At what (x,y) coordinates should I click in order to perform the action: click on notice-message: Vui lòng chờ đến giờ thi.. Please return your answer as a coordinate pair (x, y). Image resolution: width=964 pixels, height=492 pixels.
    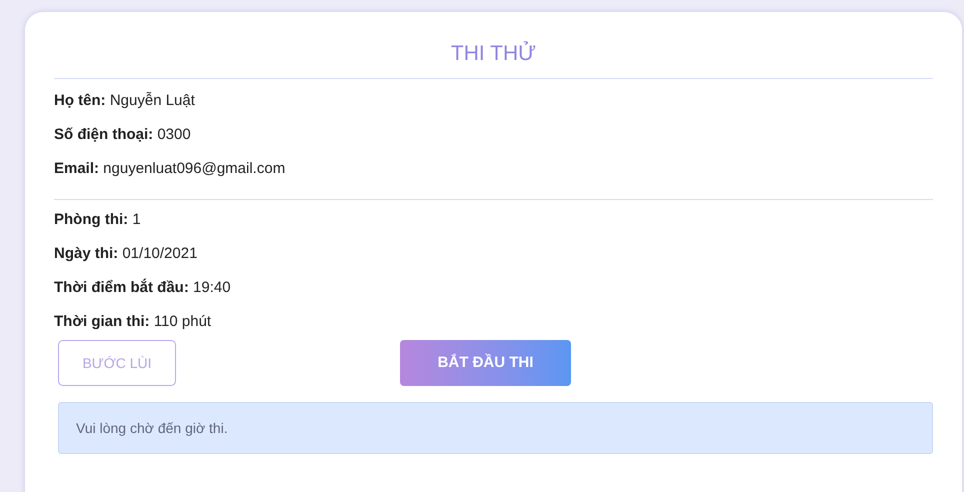
    Looking at the image, I should click on (495, 428).